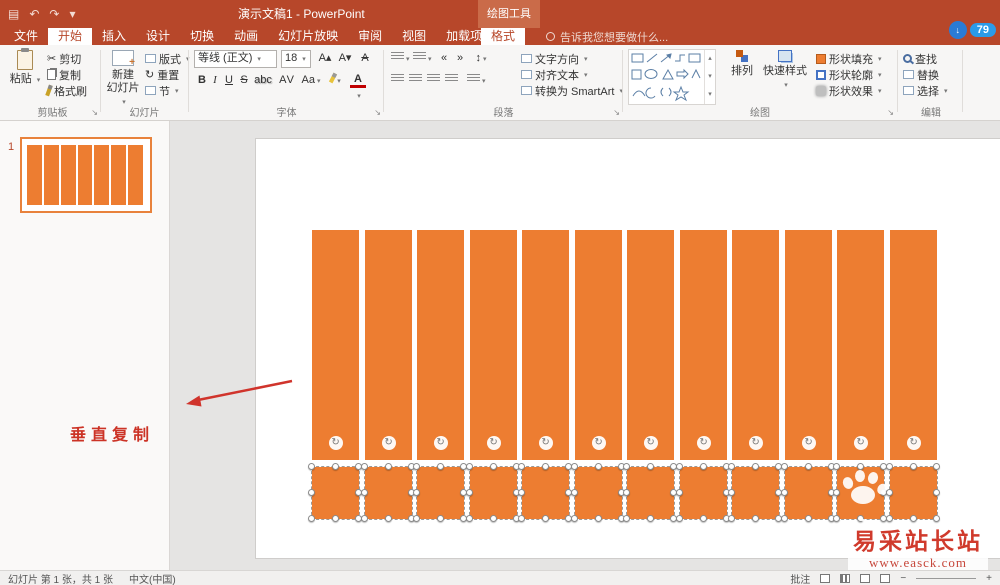 The image size is (1000, 585). I want to click on text-shadow-button: abc, so click(263, 80).